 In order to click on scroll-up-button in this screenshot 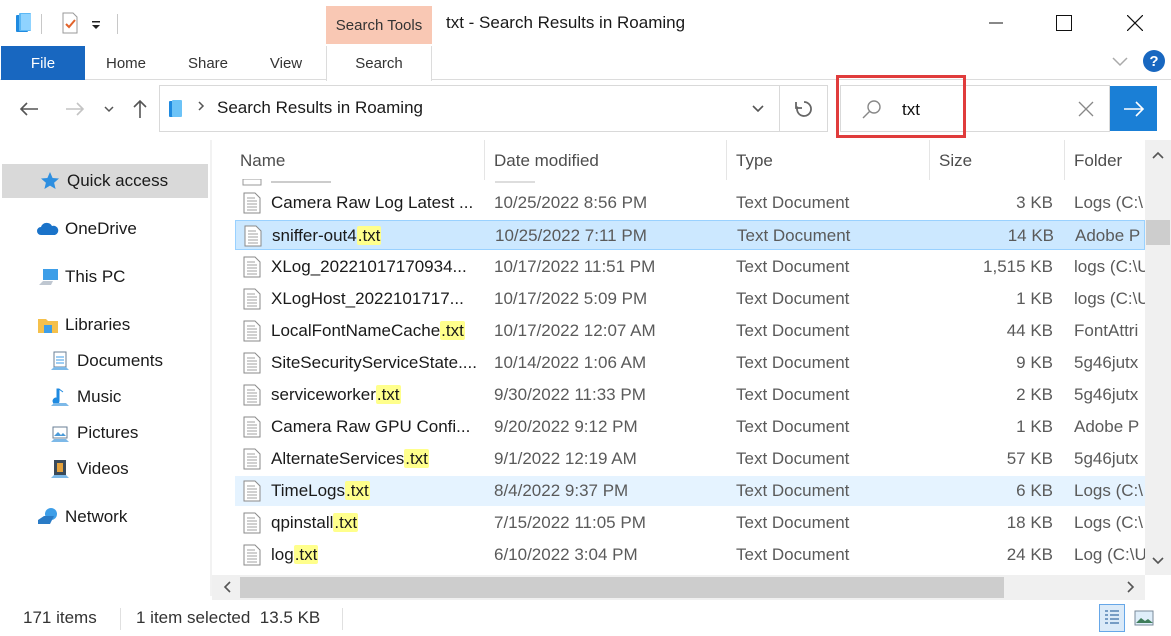, I will do `click(1158, 155)`.